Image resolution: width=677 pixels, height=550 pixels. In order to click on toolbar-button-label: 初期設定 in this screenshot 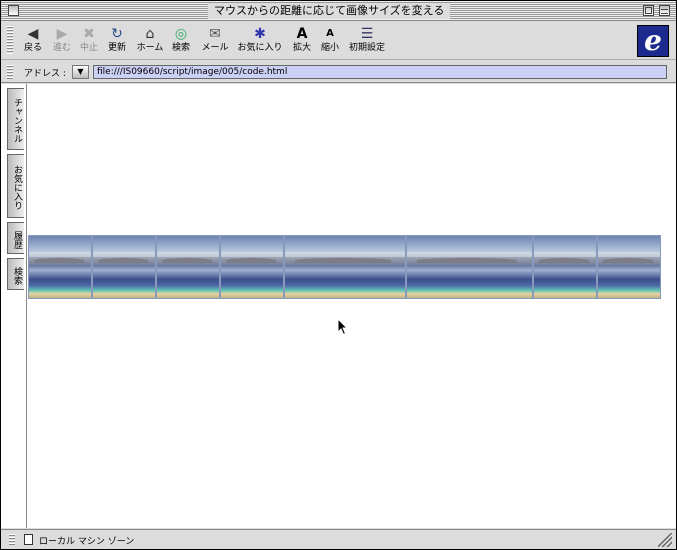, I will do `click(366, 48)`.